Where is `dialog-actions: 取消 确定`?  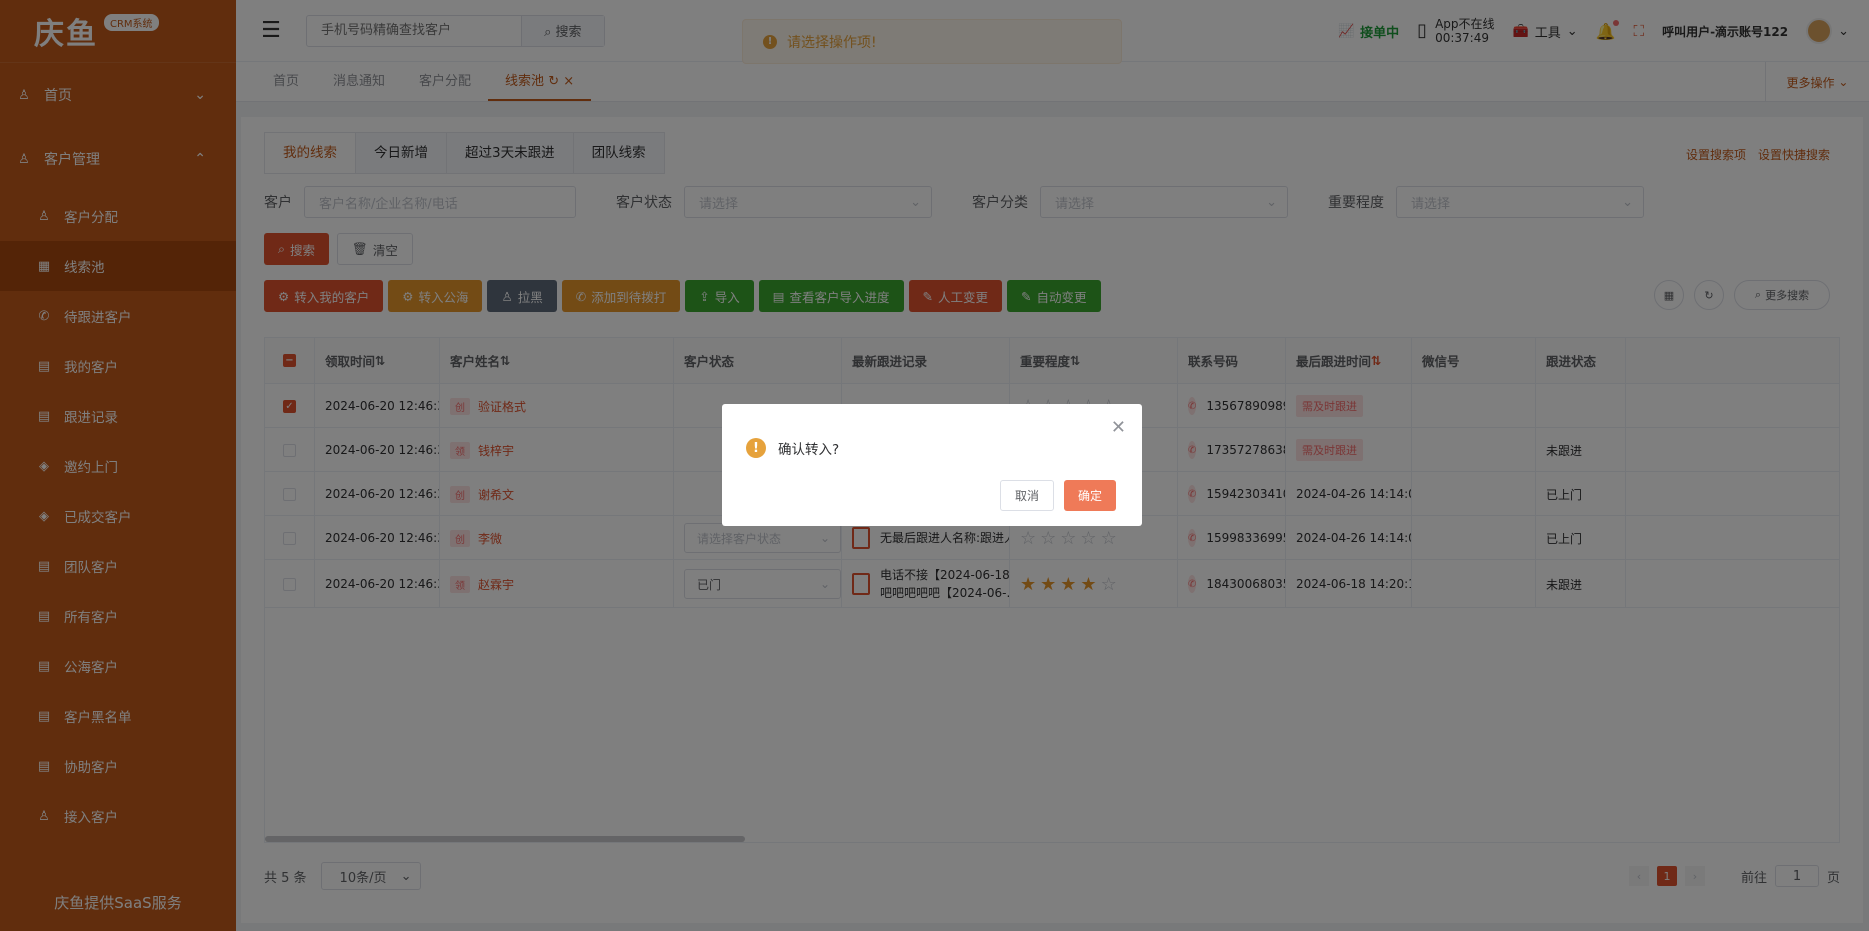 dialog-actions: 取消 确定 is located at coordinates (1057, 495).